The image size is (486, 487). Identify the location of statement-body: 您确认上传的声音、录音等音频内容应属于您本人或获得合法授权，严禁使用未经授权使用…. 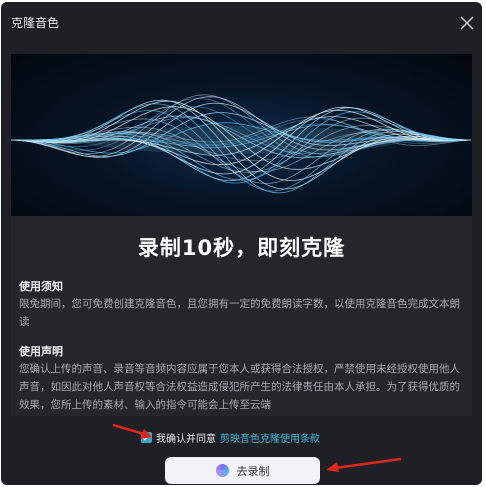
(239, 387).